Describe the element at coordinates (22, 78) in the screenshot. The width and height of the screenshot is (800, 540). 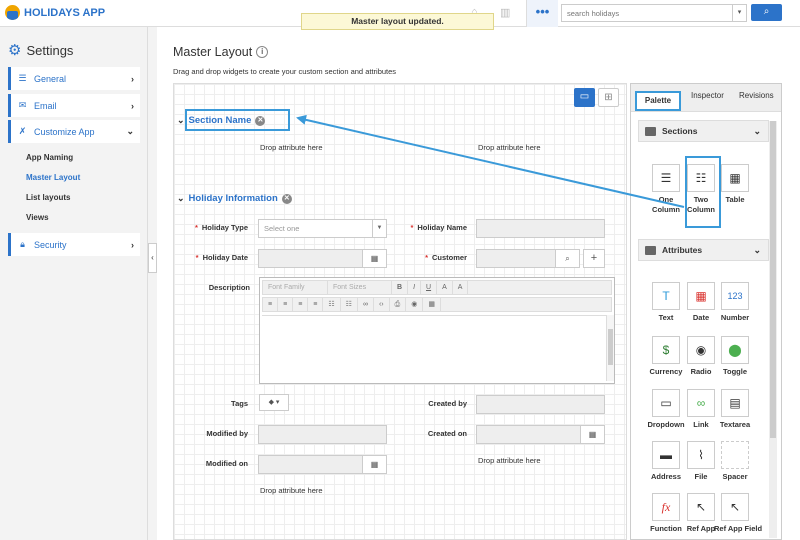
I see `sliders-icon: ☰` at that location.